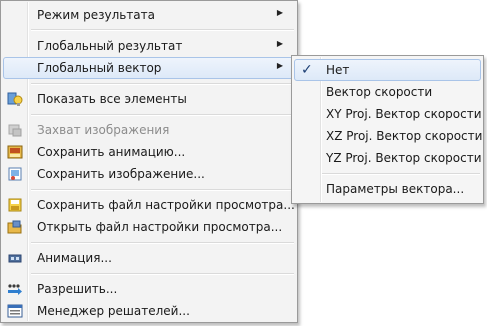 The image size is (487, 326). Describe the element at coordinates (103, 130) in the screenshot. I see `menu-item-label: Захват изображения` at that location.